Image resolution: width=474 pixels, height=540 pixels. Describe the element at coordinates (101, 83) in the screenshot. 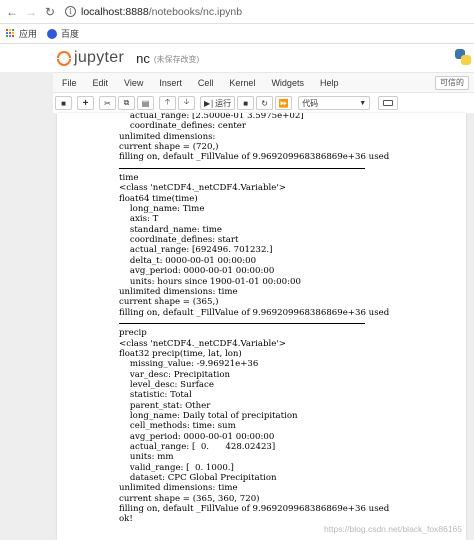

I see `menu-edit: Edit` at that location.